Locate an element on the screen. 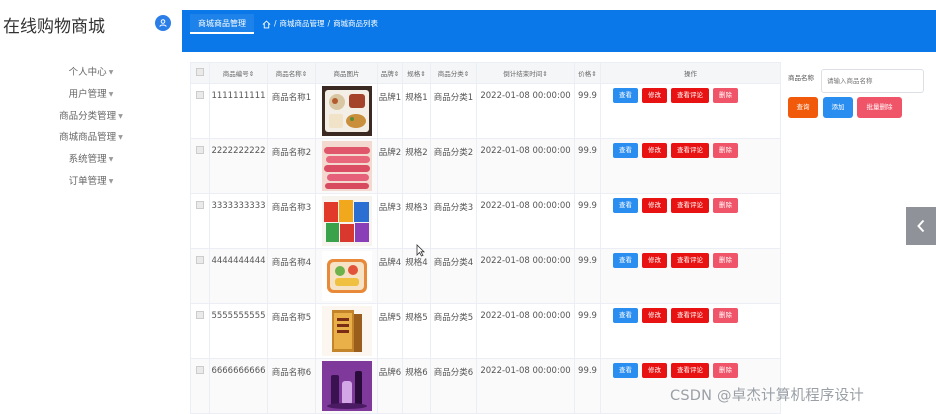 The width and height of the screenshot is (936, 414). product-image-cosmetics is located at coordinates (346, 386).